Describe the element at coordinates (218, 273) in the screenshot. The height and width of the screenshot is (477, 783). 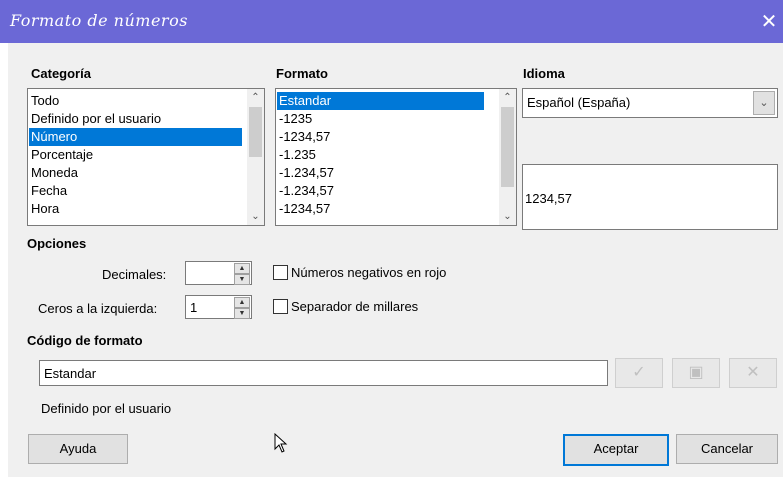
I see `decimales-spinner: ▲ ▼` at that location.